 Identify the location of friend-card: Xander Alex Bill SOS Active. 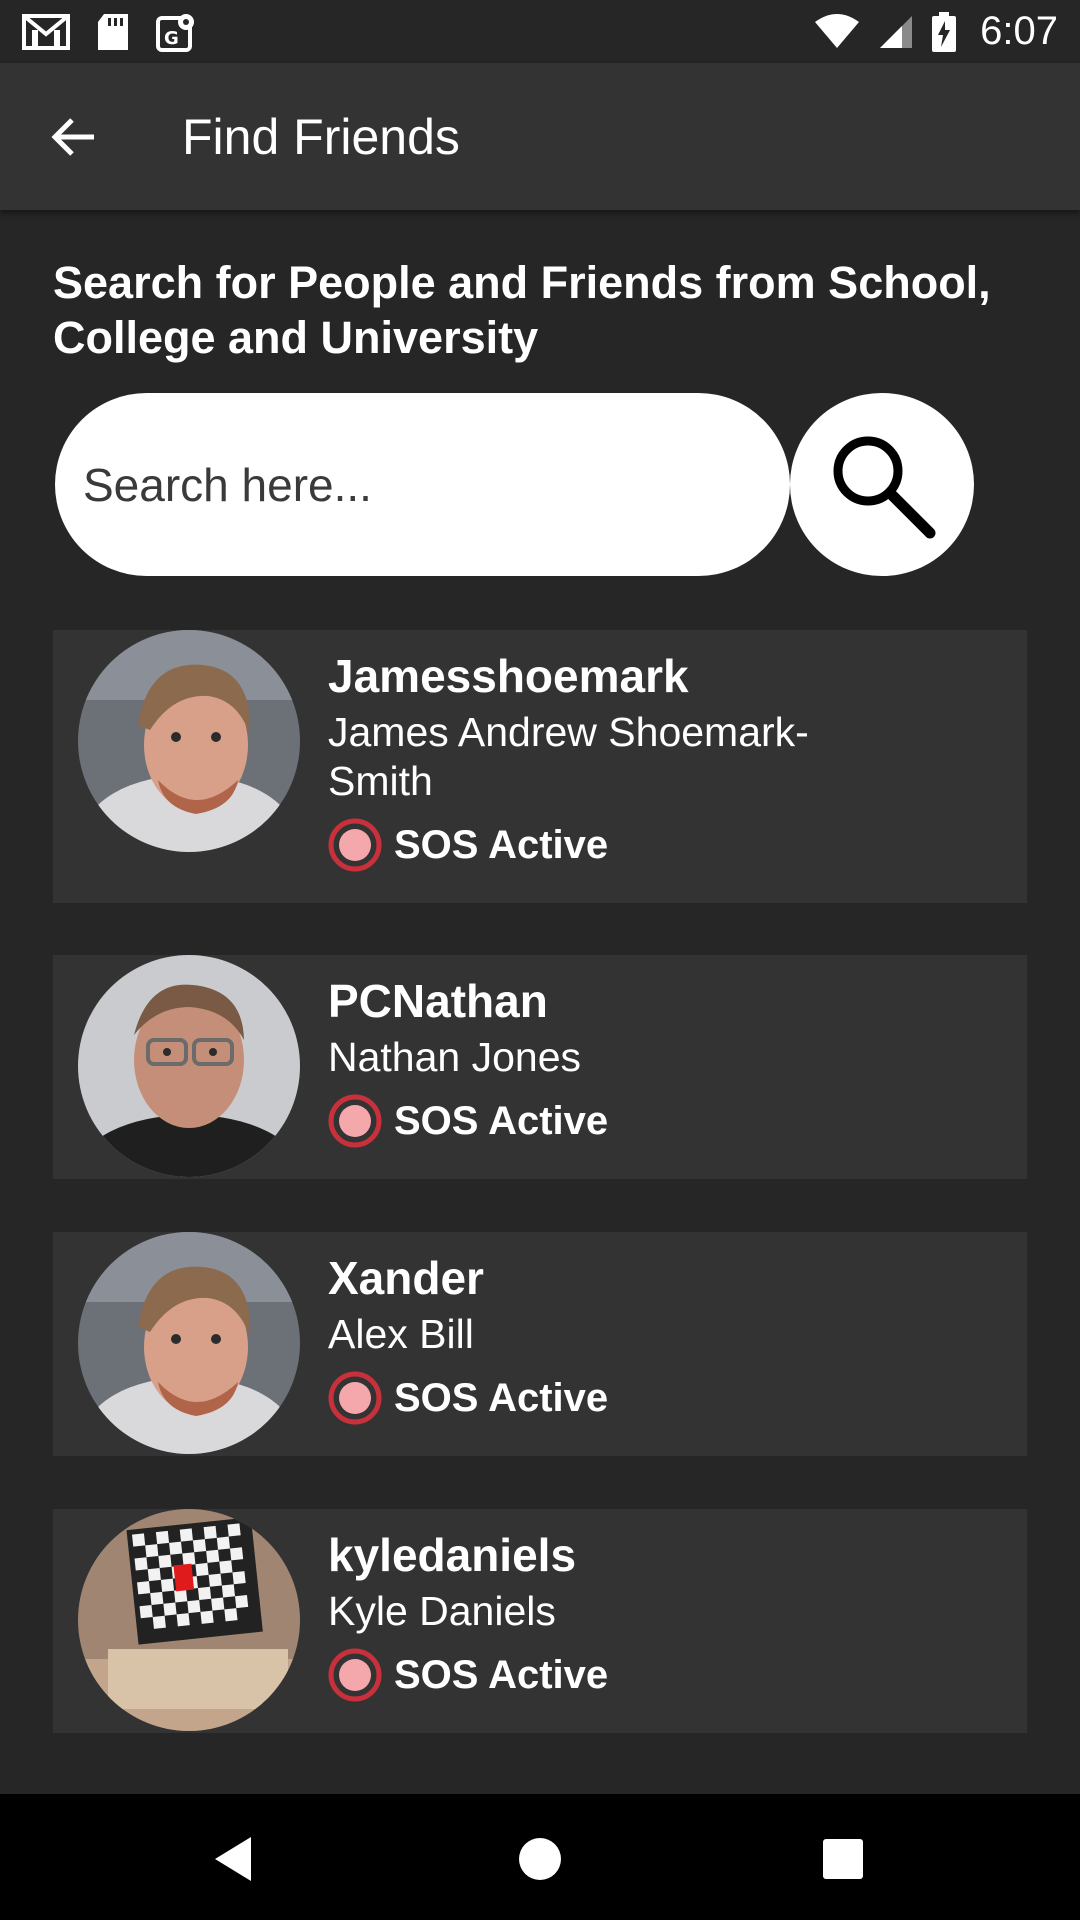
(540, 1344).